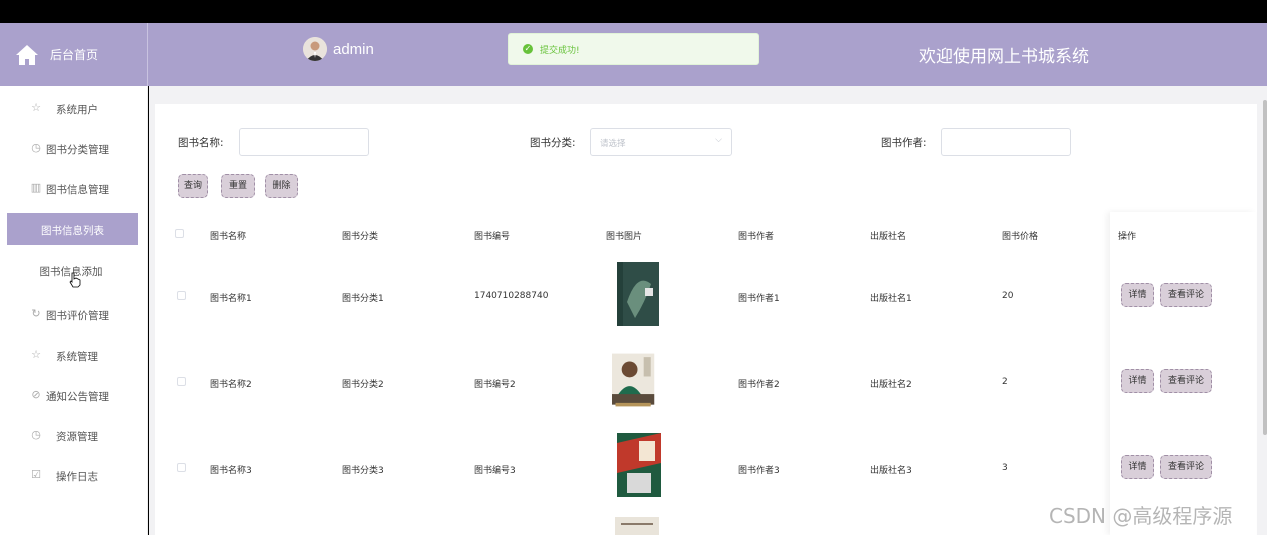 The image size is (1267, 535). What do you see at coordinates (77, 190) in the screenshot?
I see `sidebar-item-label: 图书信息管理` at bounding box center [77, 190].